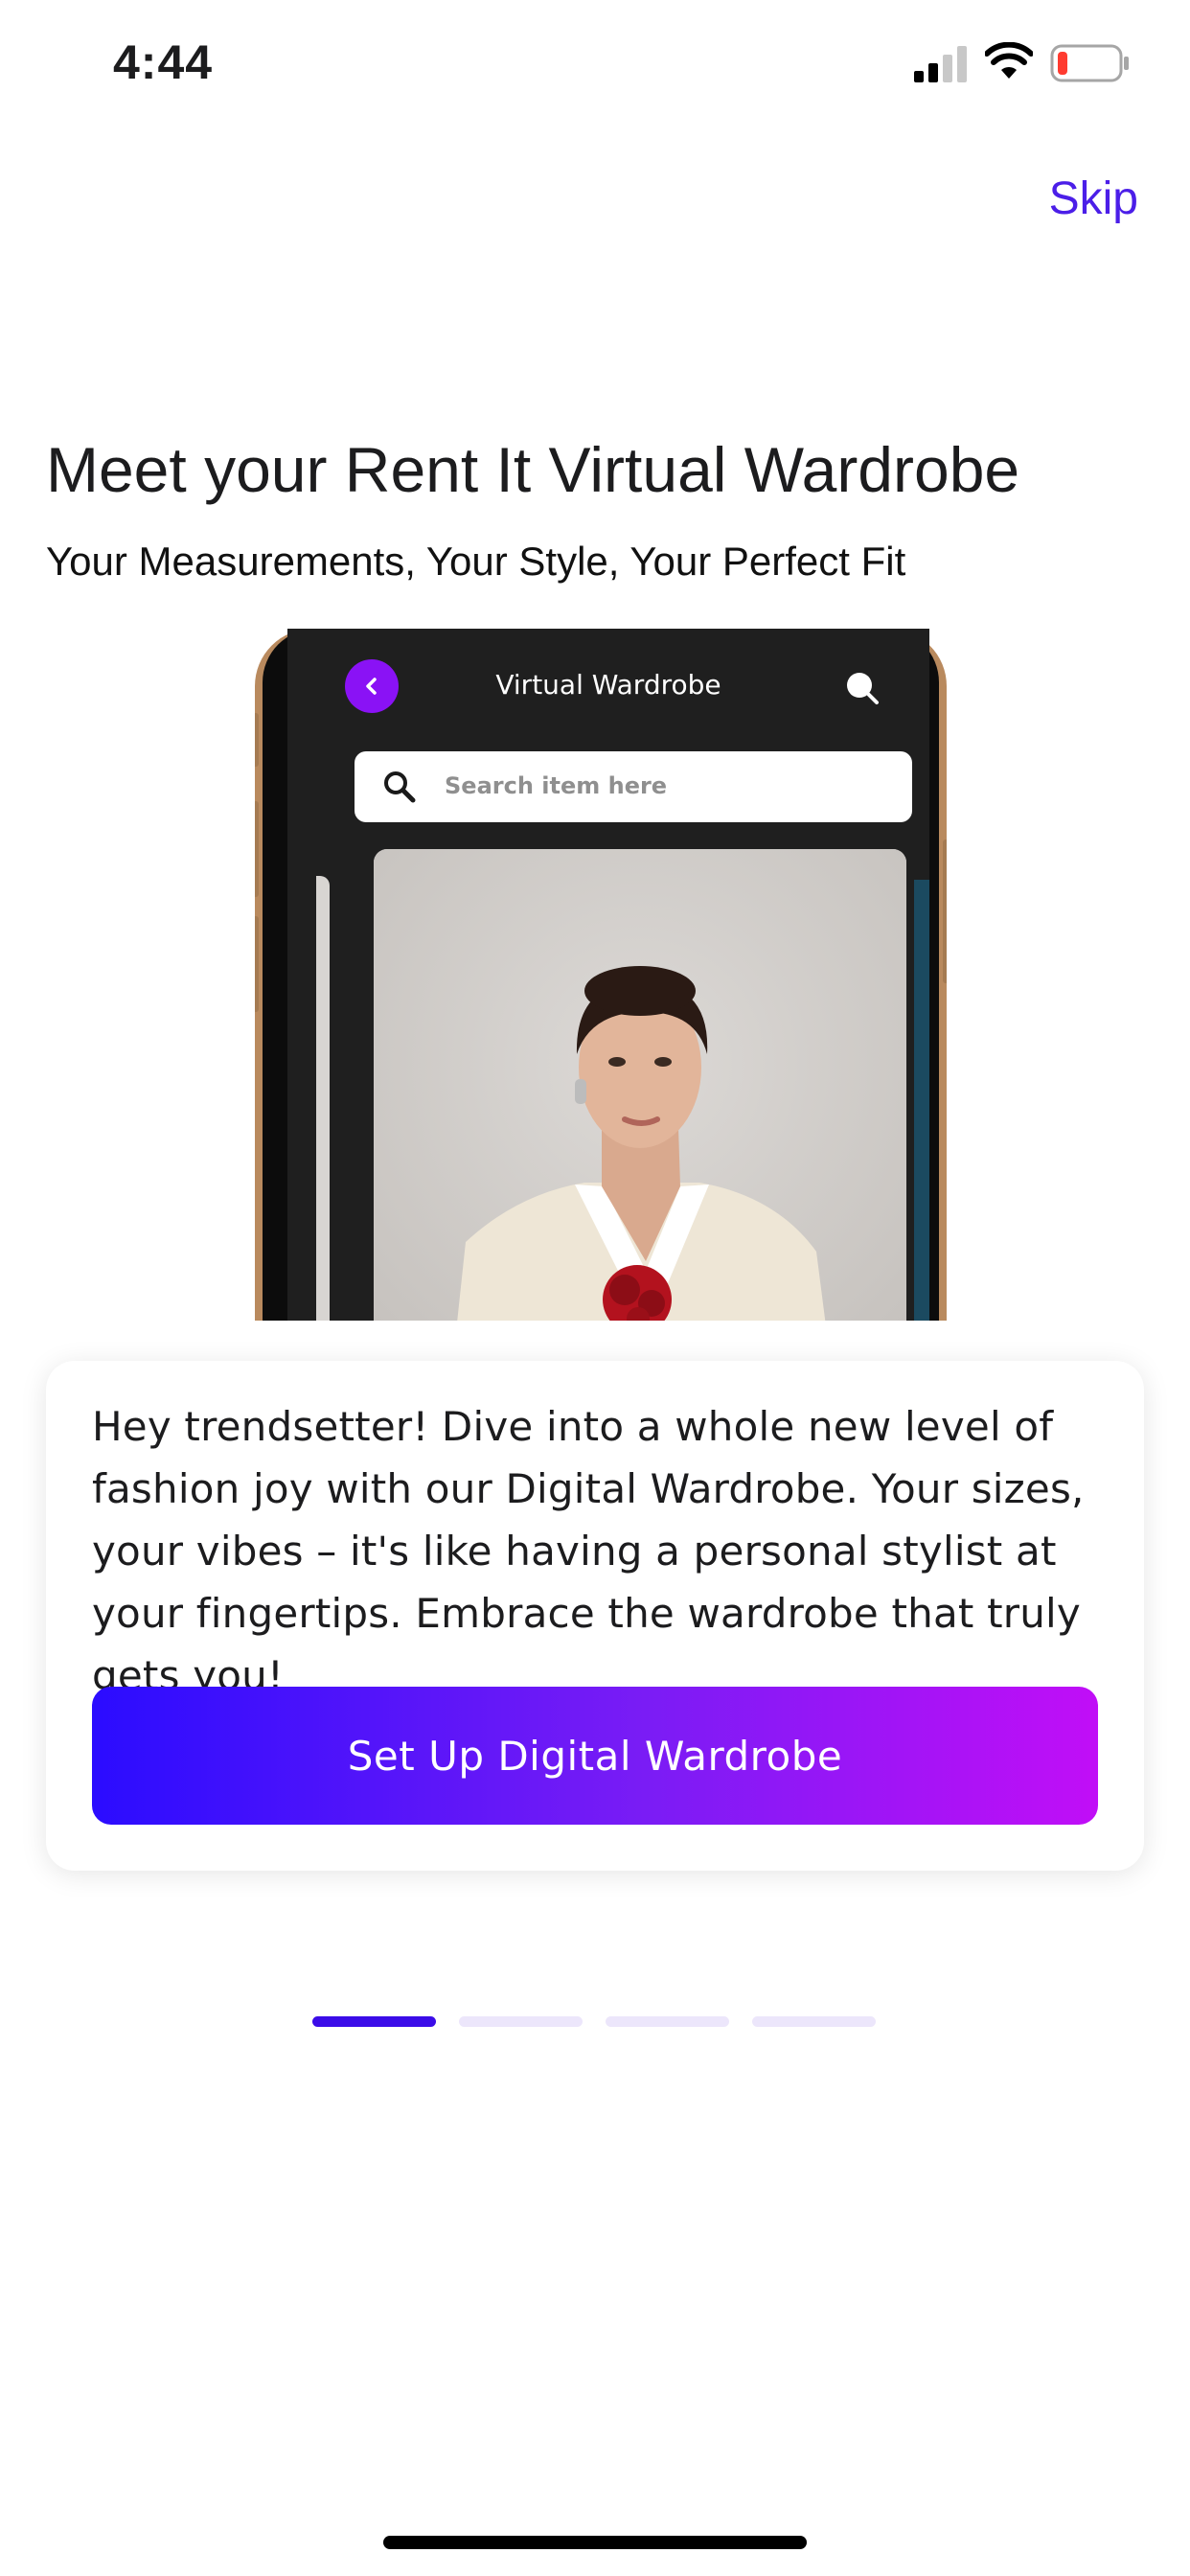  I want to click on mock-card-peek-left, so click(323, 1098).